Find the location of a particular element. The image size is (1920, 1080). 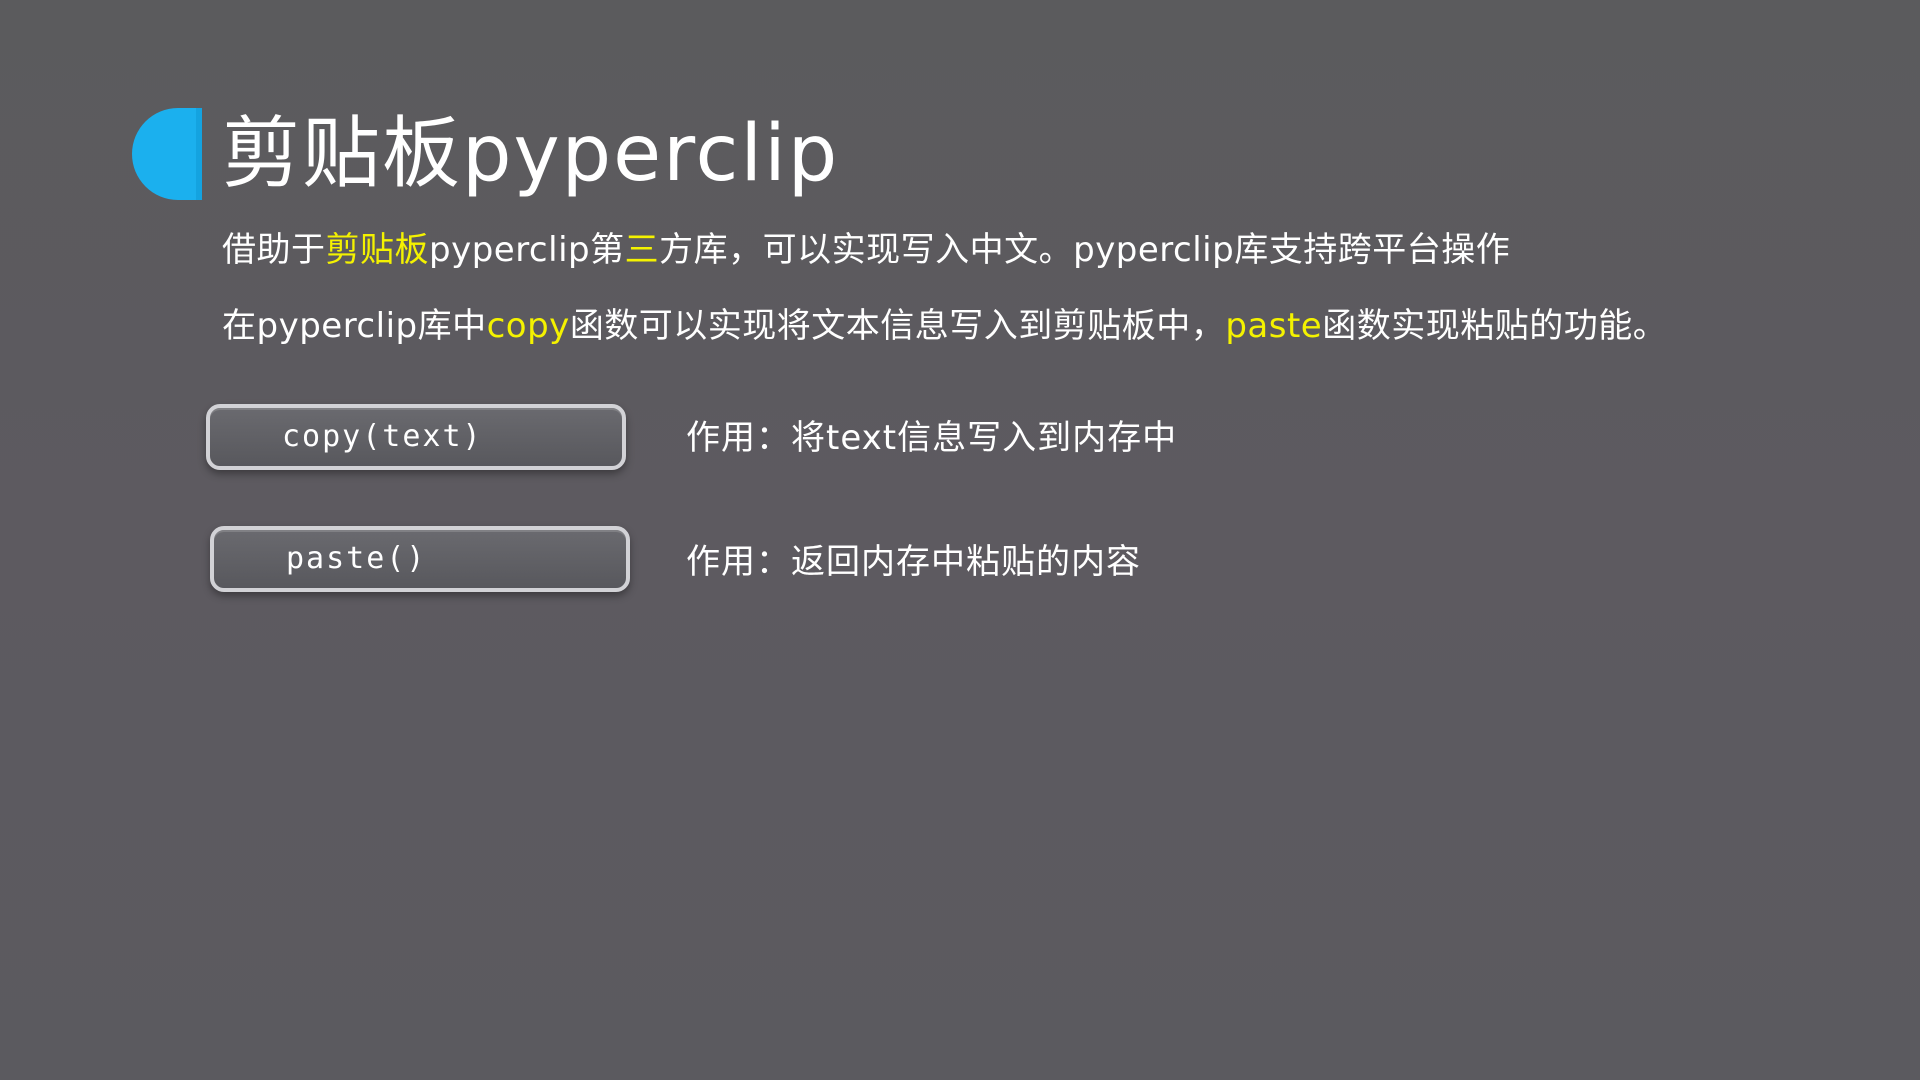

intro-text: pyperclip第 is located at coordinates (527, 250).